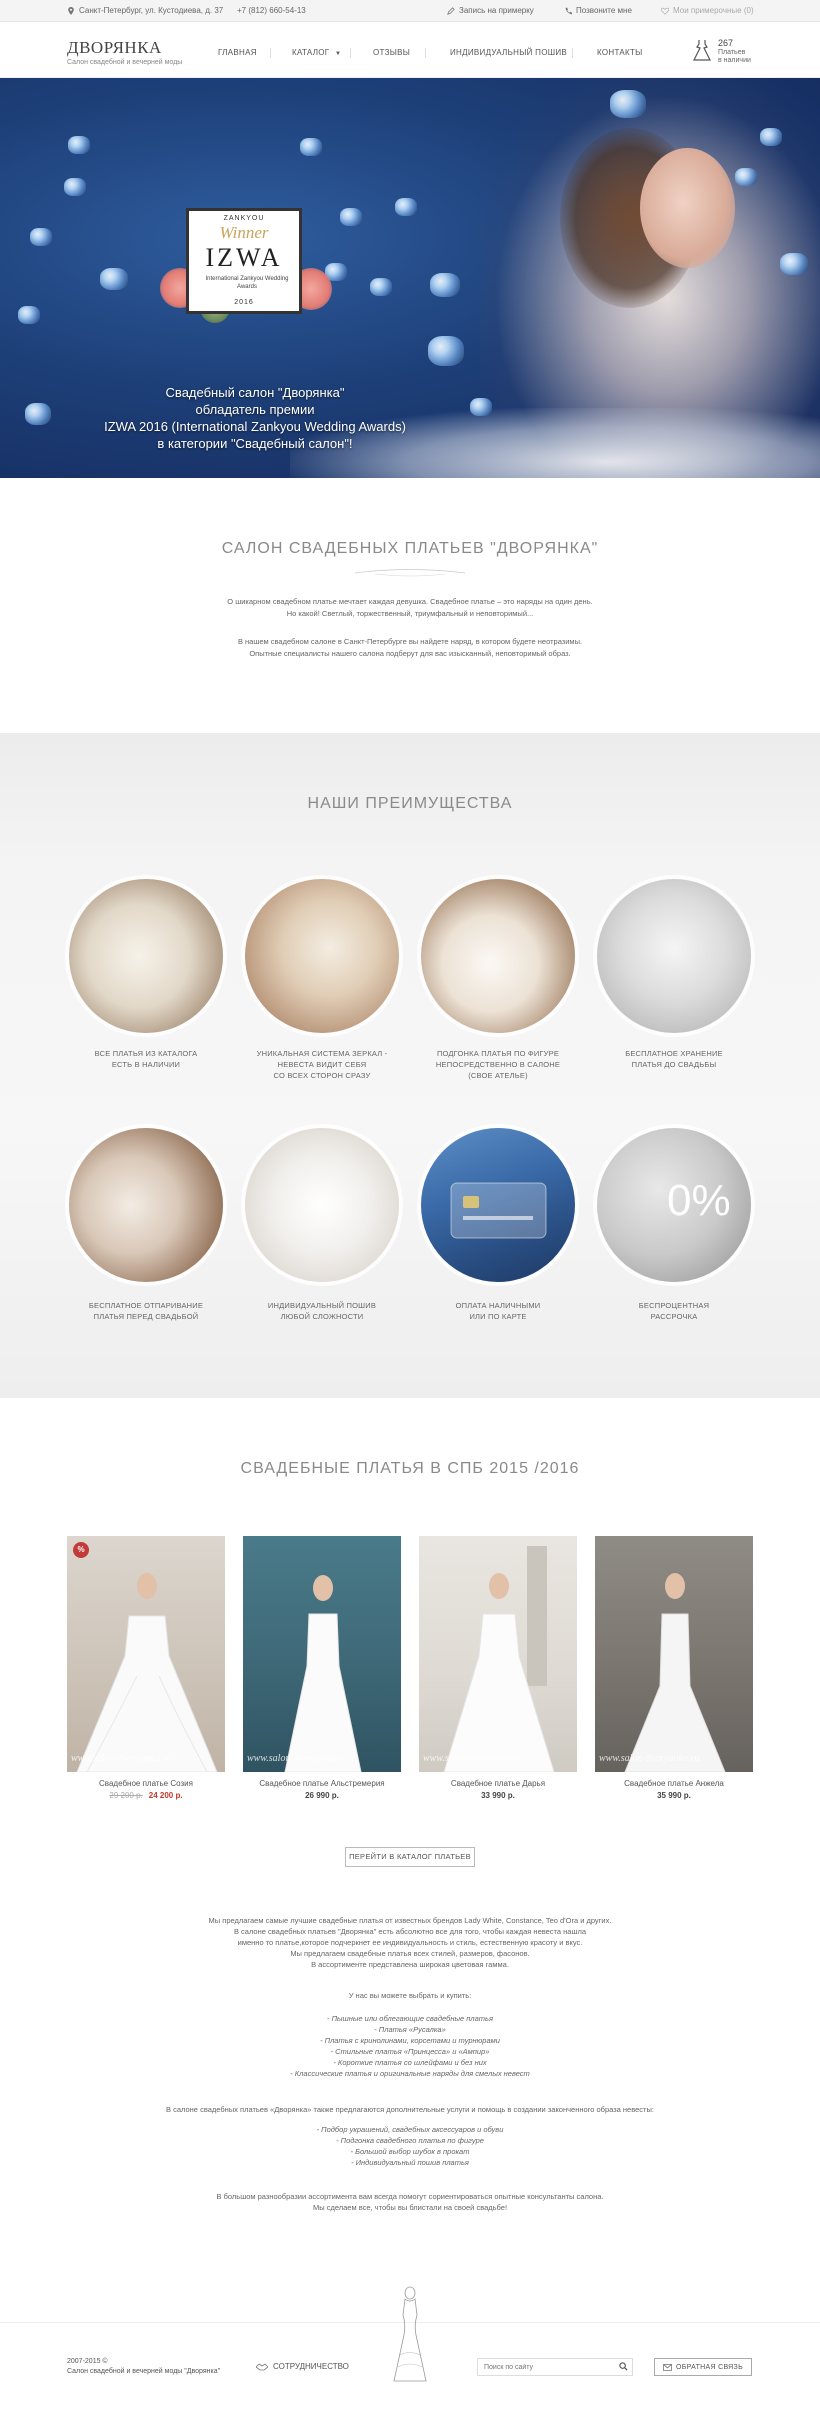 The width and height of the screenshot is (820, 2412). Describe the element at coordinates (623, 2366) in the screenshot. I see `search-icon` at that location.